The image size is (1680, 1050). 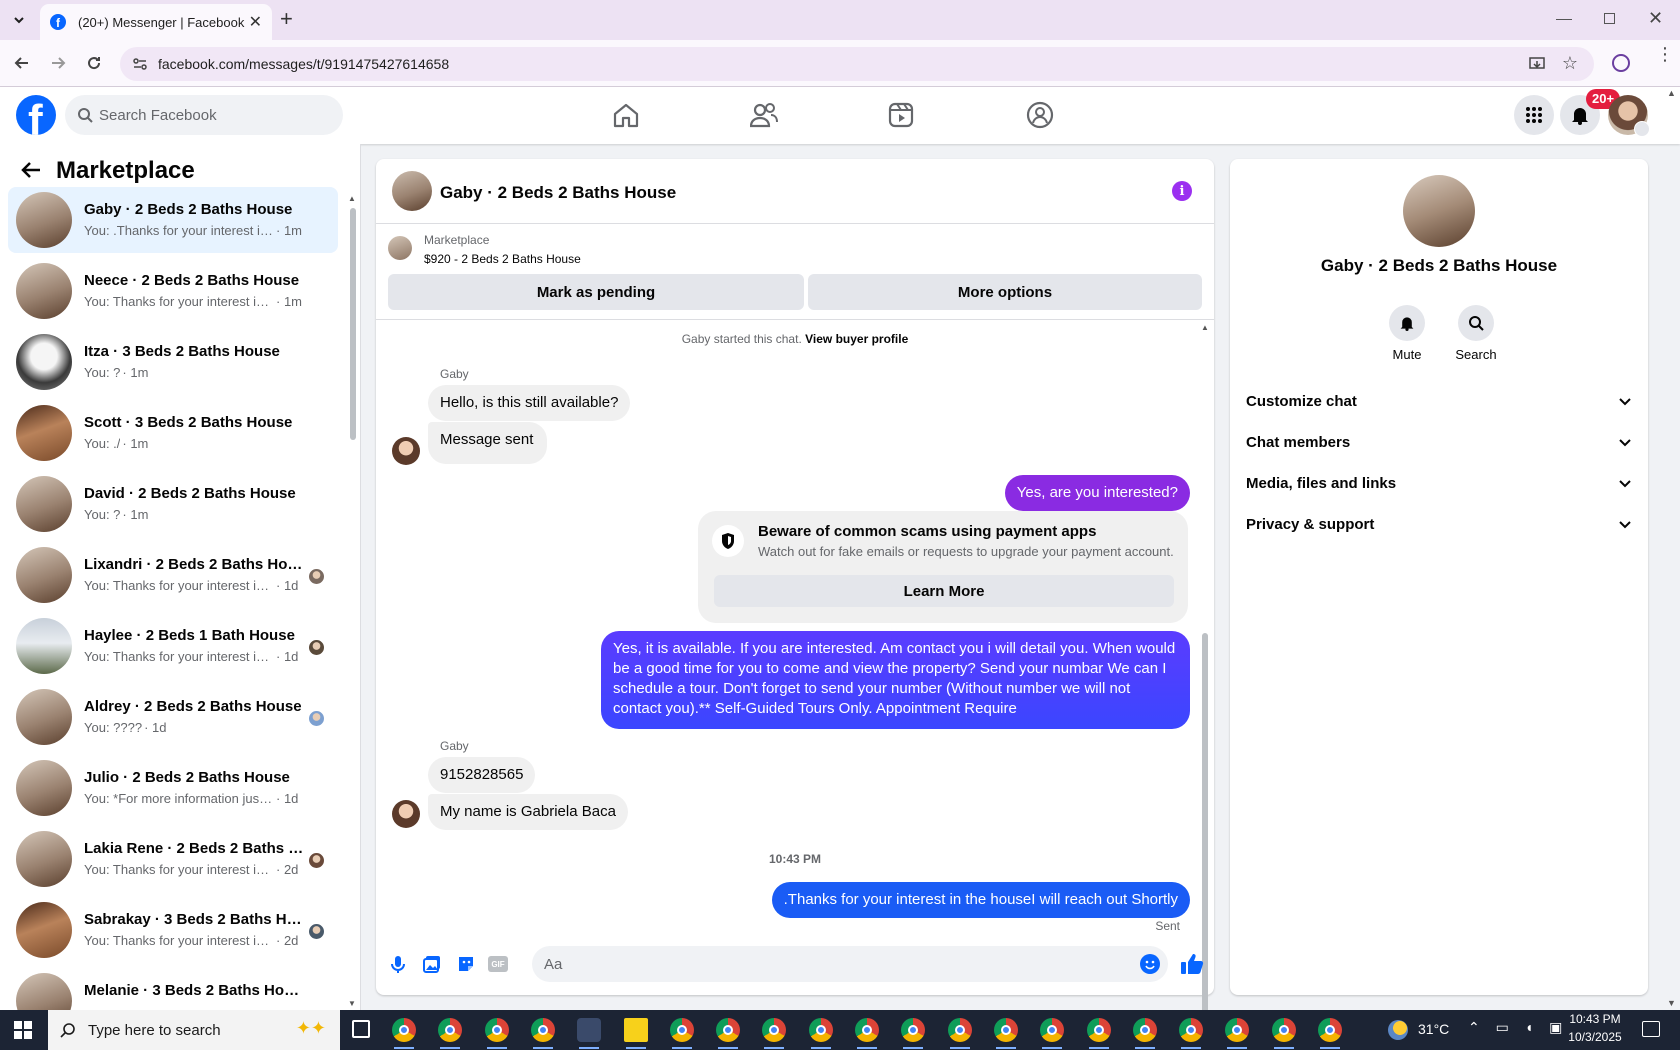 What do you see at coordinates (361, 1029) in the screenshot?
I see `task-view-button` at bounding box center [361, 1029].